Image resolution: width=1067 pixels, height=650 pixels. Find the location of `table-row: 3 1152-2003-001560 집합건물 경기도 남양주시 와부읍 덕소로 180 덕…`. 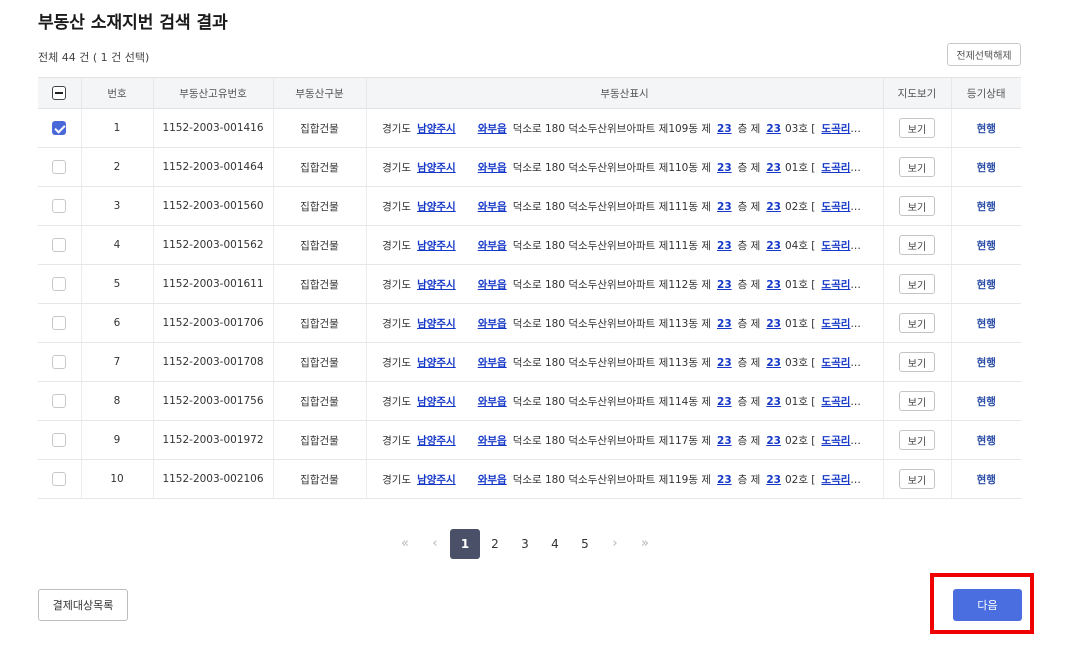

table-row: 3 1152-2003-001560 집합건물 경기도 남양주시 와부읍 덕소로 180 덕… is located at coordinates (529, 206).